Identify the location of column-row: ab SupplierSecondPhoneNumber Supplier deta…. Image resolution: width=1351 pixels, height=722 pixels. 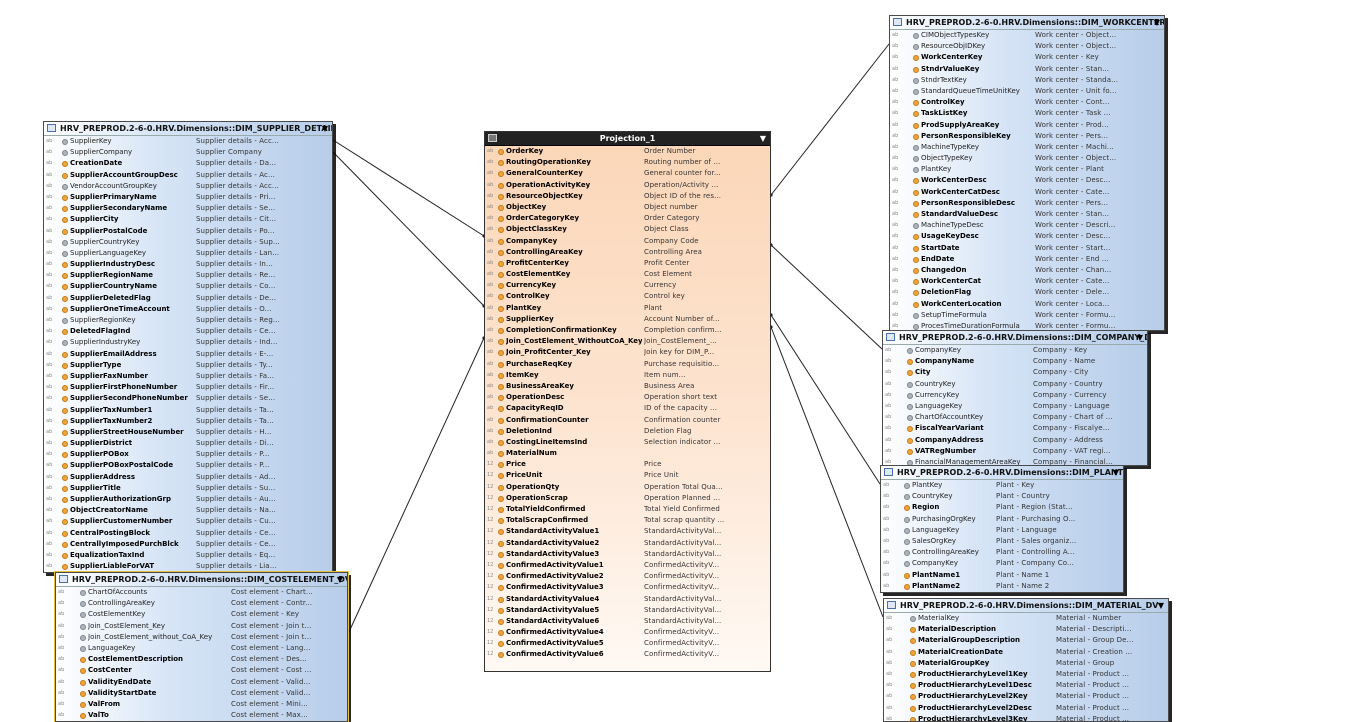
(188, 398).